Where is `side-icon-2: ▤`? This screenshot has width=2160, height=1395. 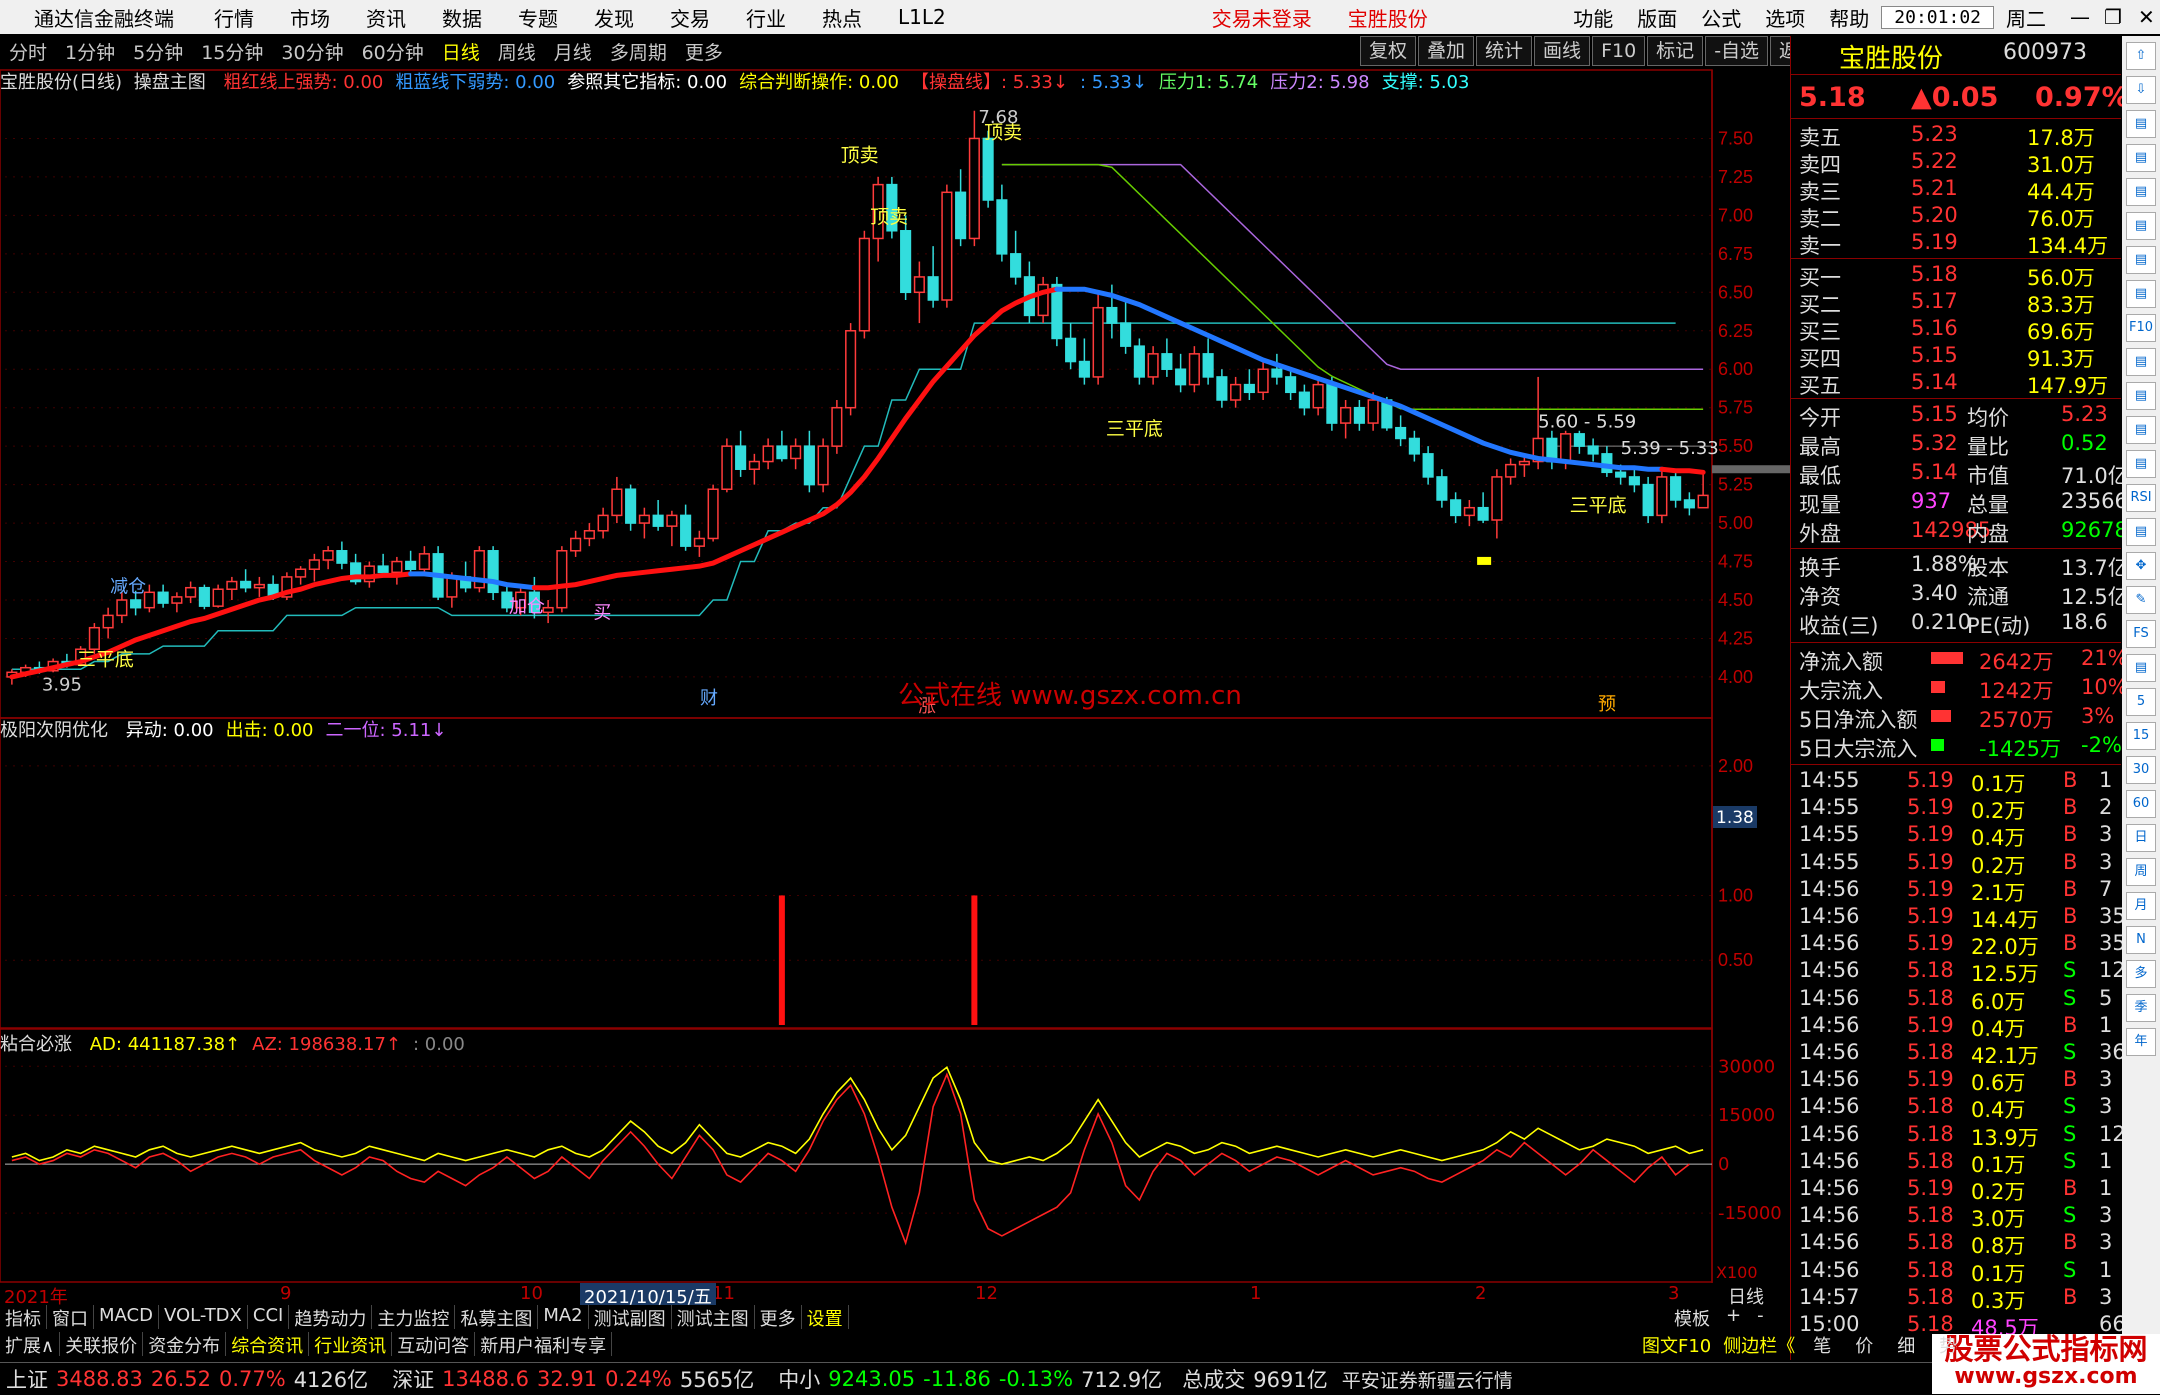
side-icon-2: ▤ is located at coordinates (2141, 124).